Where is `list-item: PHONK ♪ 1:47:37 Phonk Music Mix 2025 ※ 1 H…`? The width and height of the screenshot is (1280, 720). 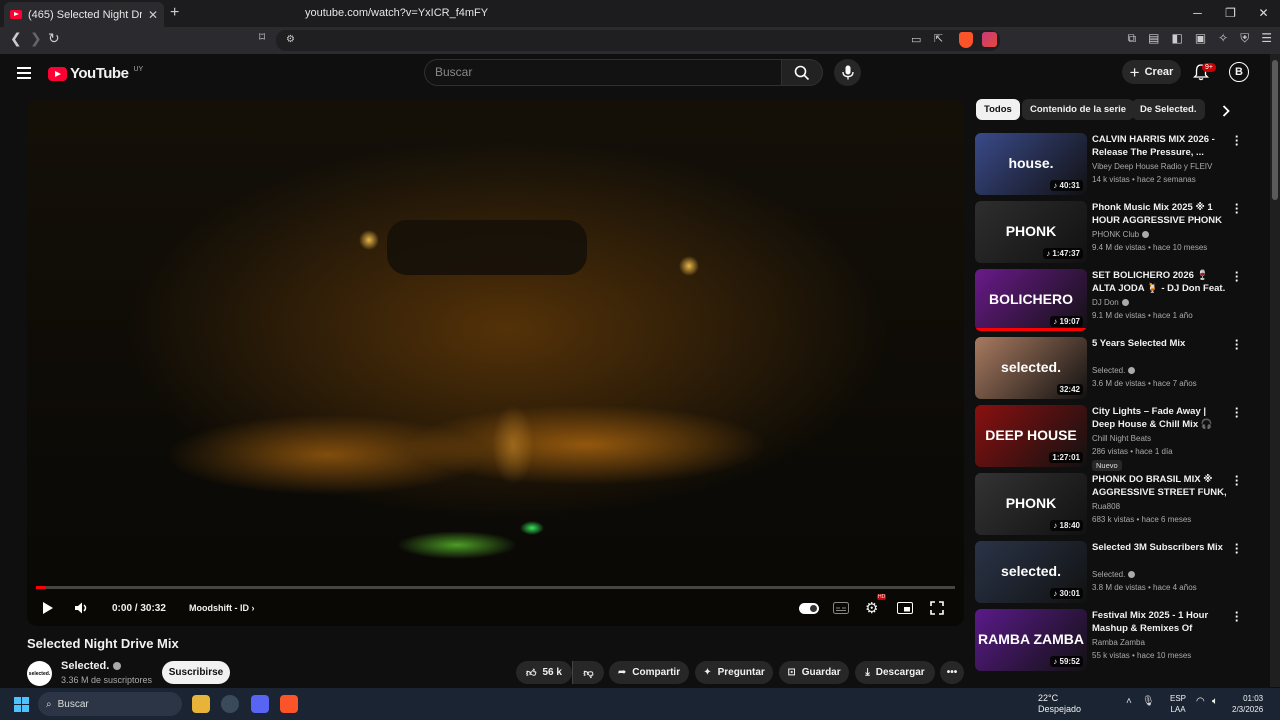
list-item: PHONK ♪ 1:47:37 Phonk Music Mix 2025 ※ 1 H… is located at coordinates (1120, 231).